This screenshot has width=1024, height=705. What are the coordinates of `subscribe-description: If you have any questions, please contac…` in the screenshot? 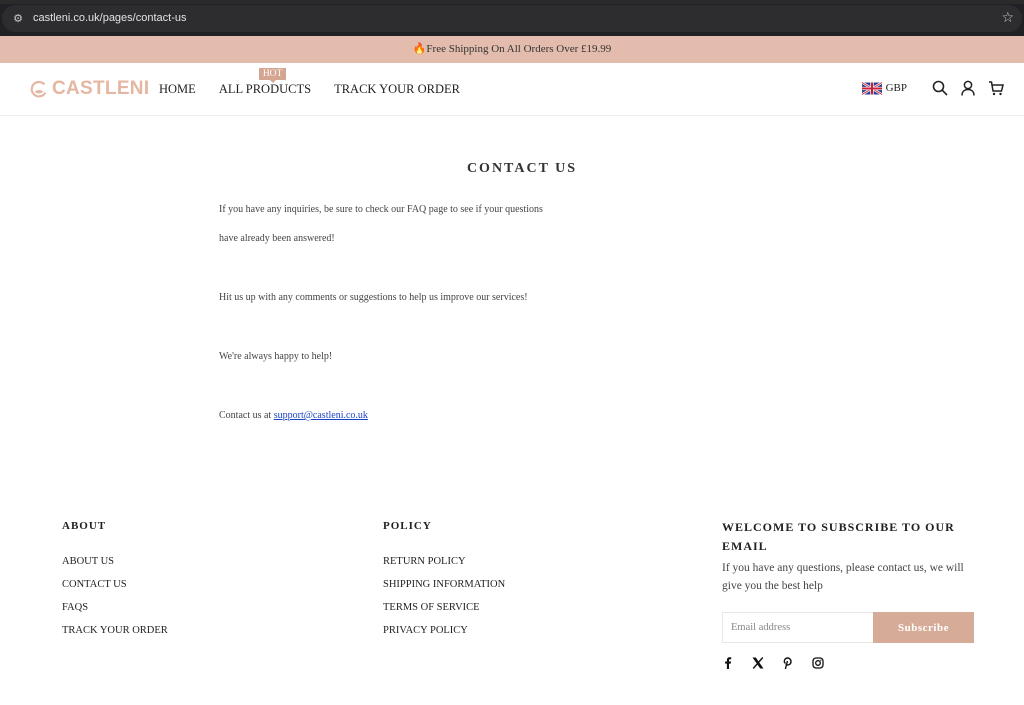 It's located at (843, 577).